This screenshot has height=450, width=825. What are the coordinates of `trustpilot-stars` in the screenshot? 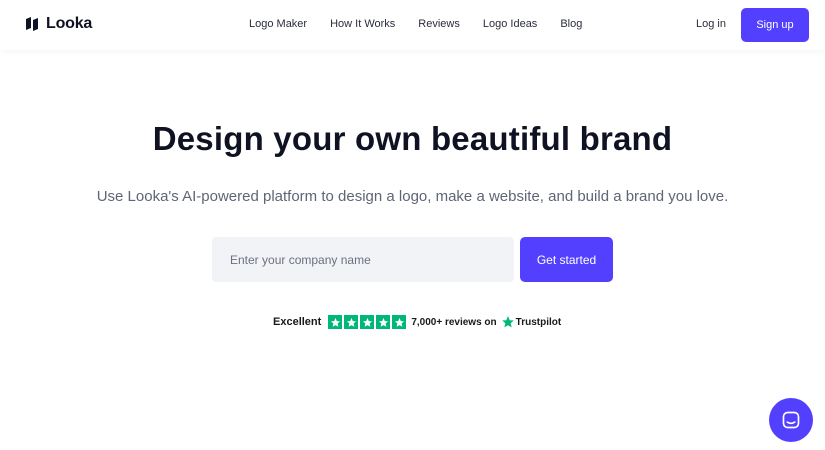 It's located at (367, 322).